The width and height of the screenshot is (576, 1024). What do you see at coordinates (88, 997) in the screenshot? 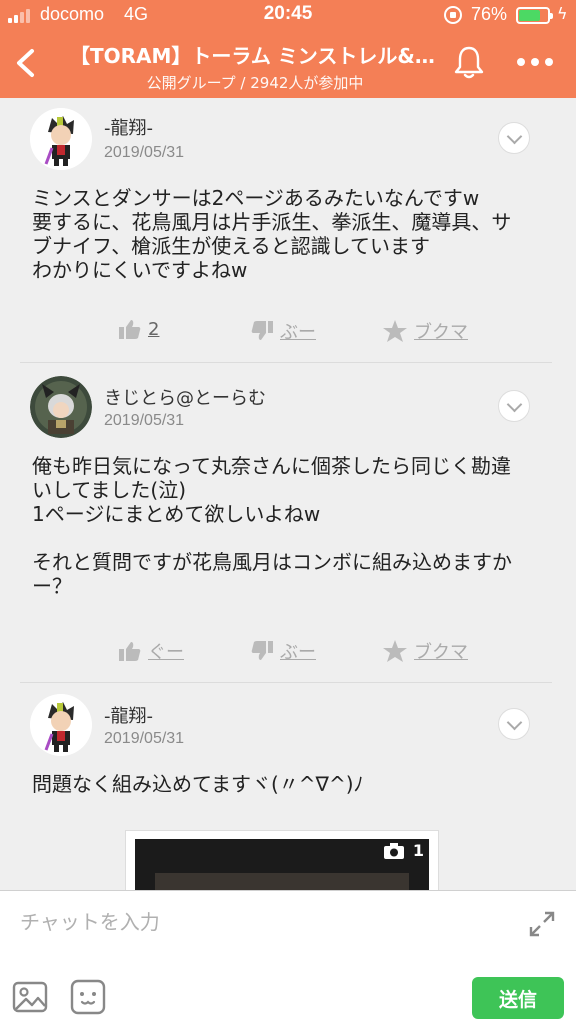
I see `sticker-icon` at bounding box center [88, 997].